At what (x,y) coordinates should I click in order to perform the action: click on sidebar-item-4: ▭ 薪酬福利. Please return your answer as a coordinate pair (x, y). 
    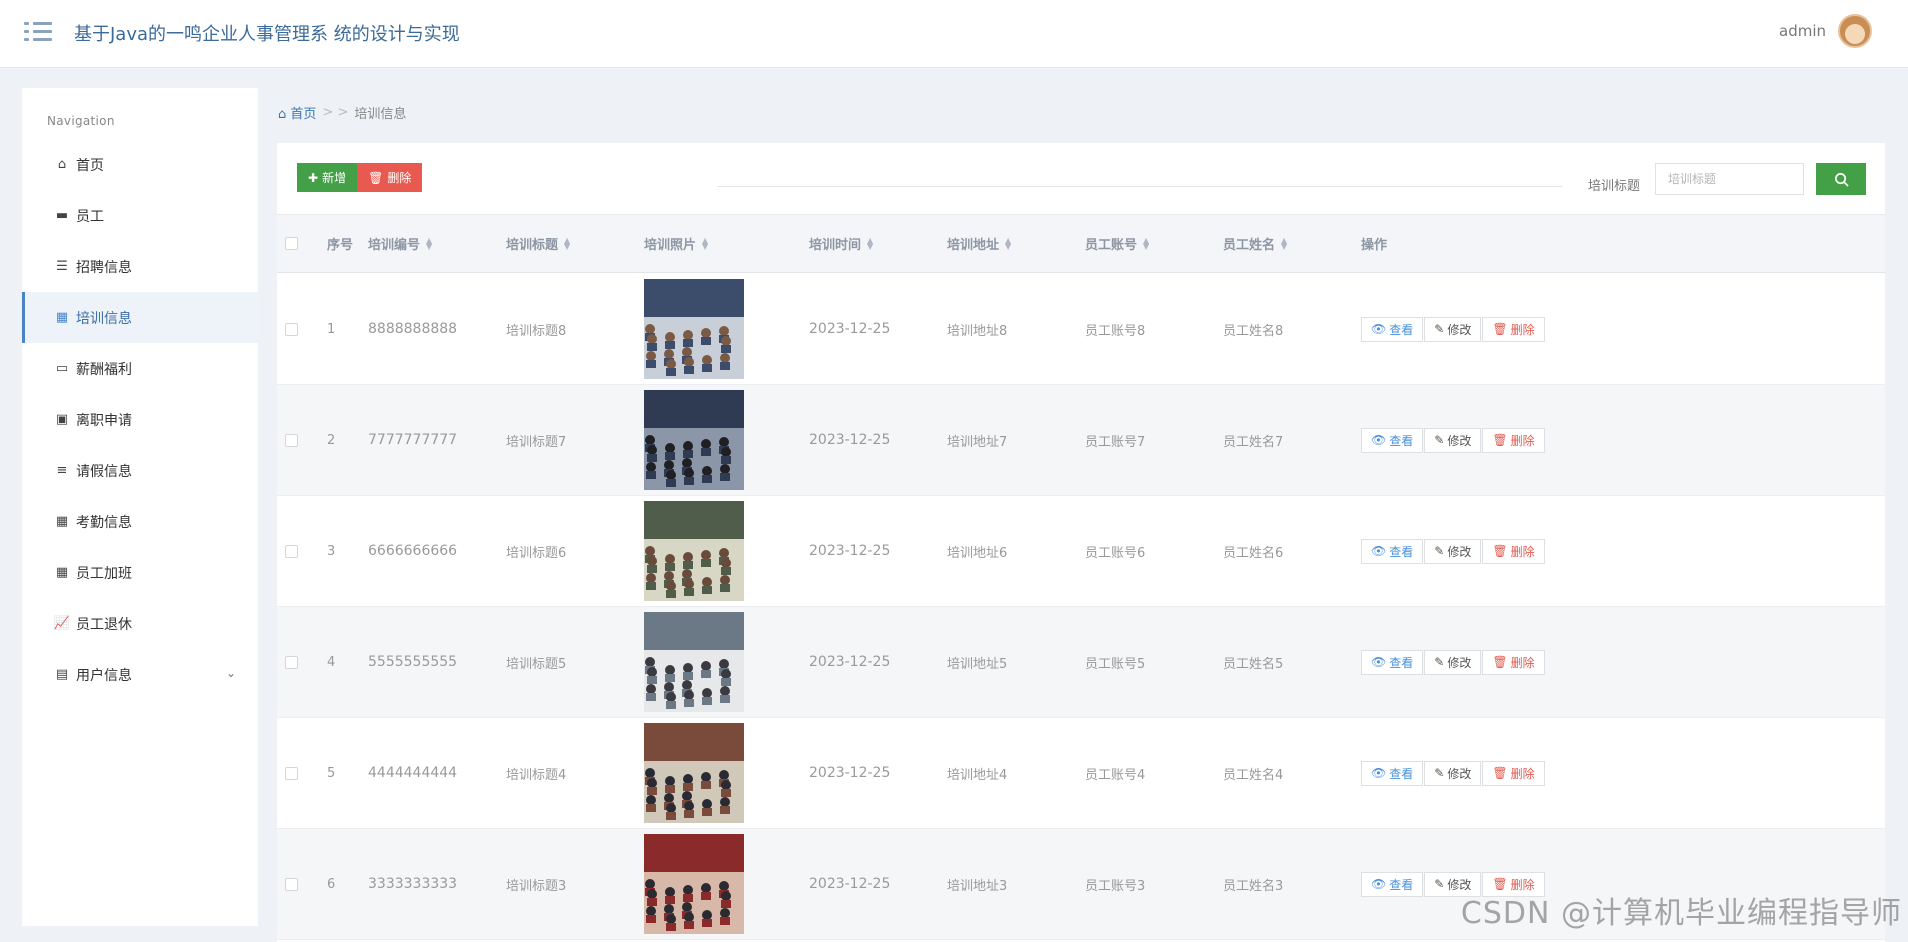
    Looking at the image, I should click on (140, 368).